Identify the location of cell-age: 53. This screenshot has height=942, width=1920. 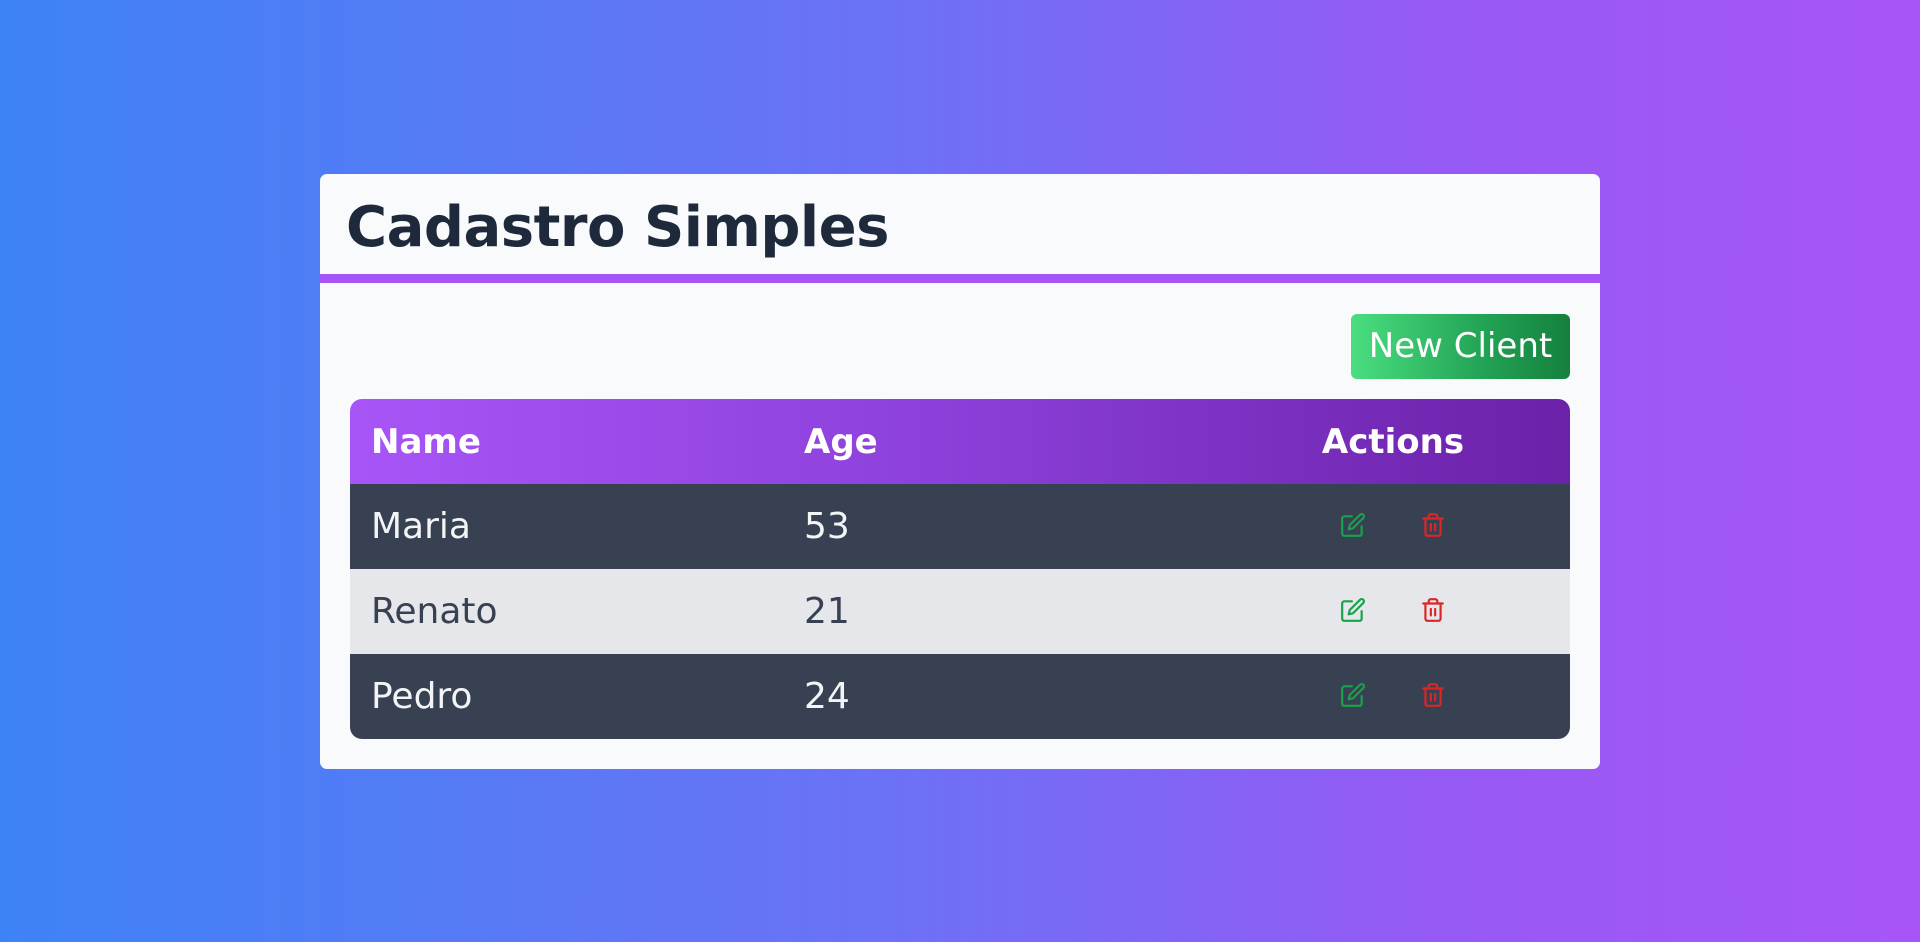
(827, 526).